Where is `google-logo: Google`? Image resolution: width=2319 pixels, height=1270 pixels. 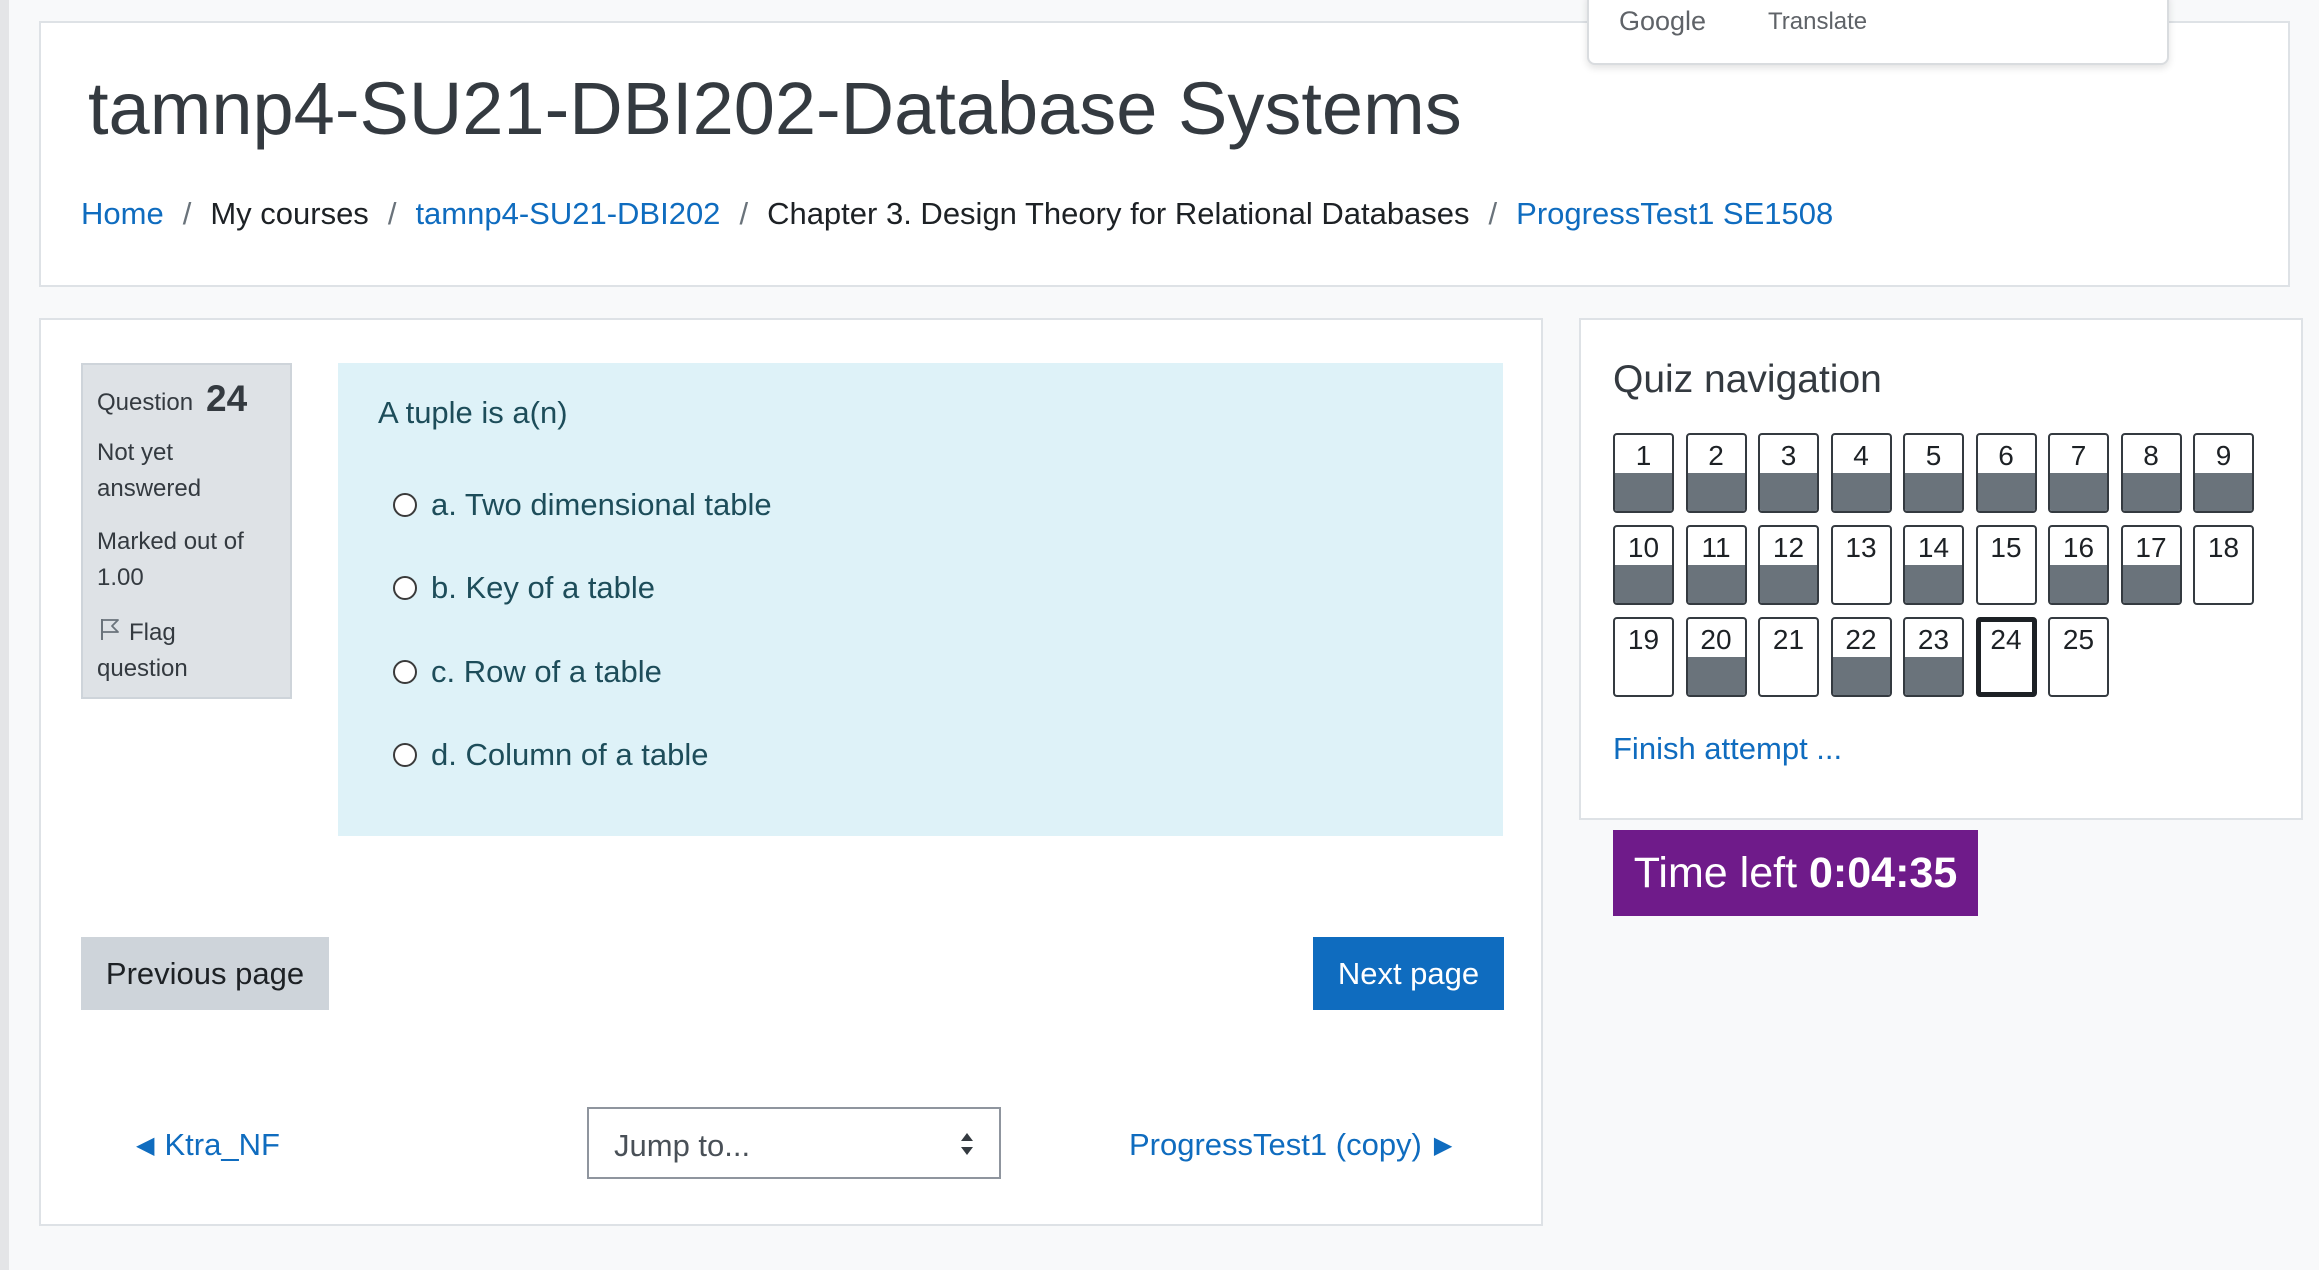
google-logo: Google is located at coordinates (1663, 21).